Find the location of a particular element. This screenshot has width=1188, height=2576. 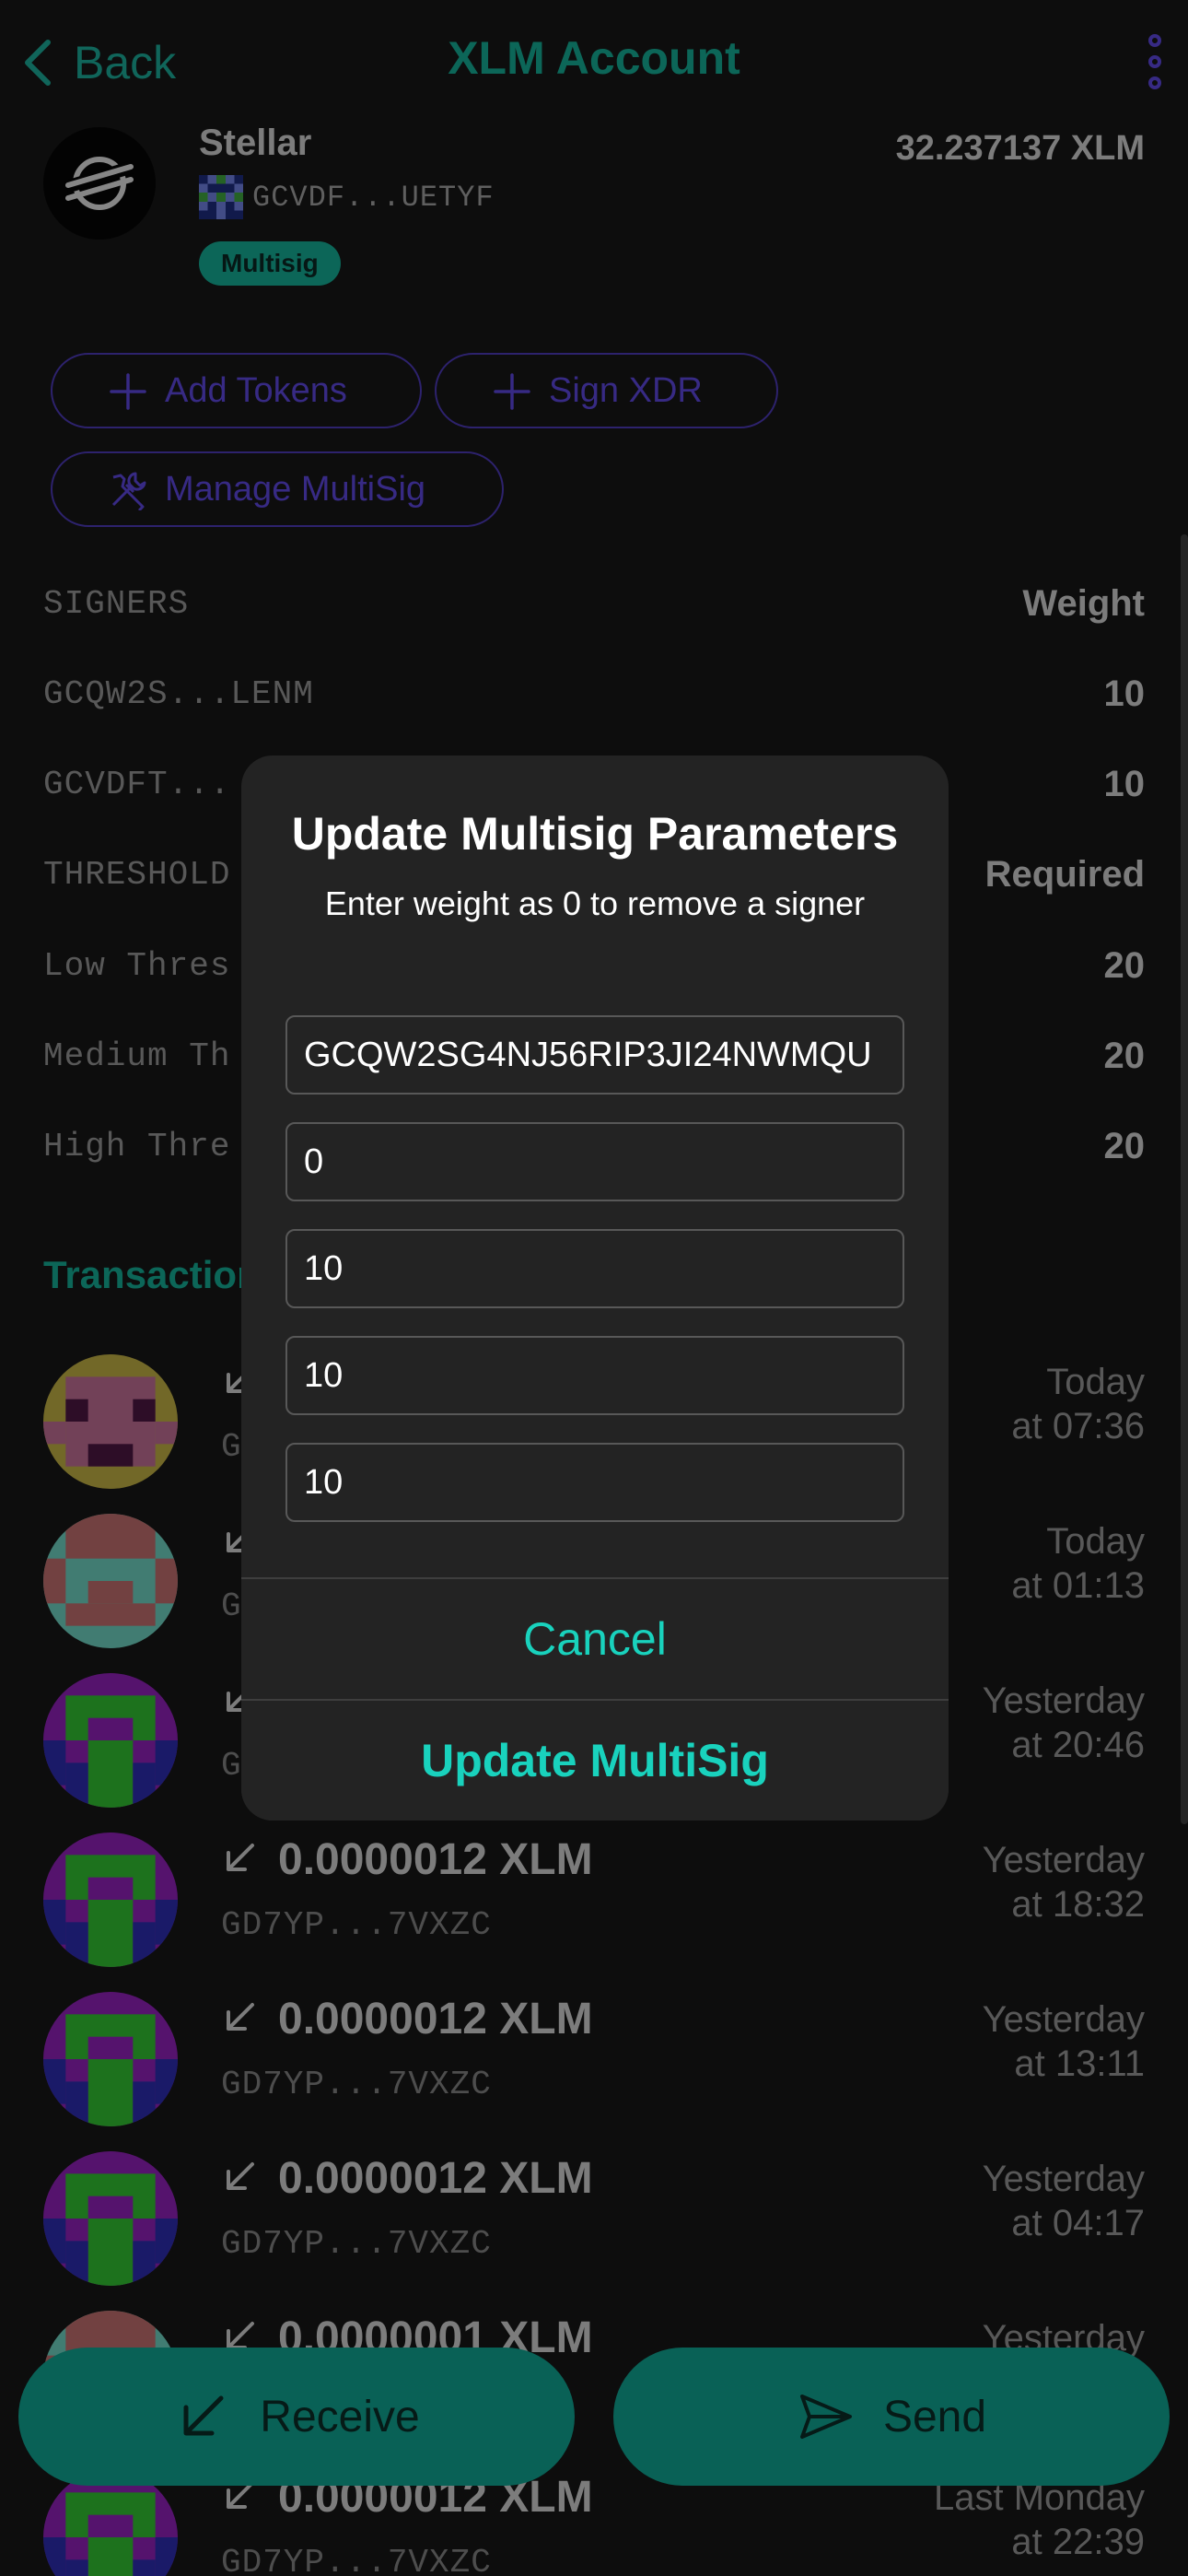

update-multisig-button: Update MultiSig is located at coordinates (595, 1761).